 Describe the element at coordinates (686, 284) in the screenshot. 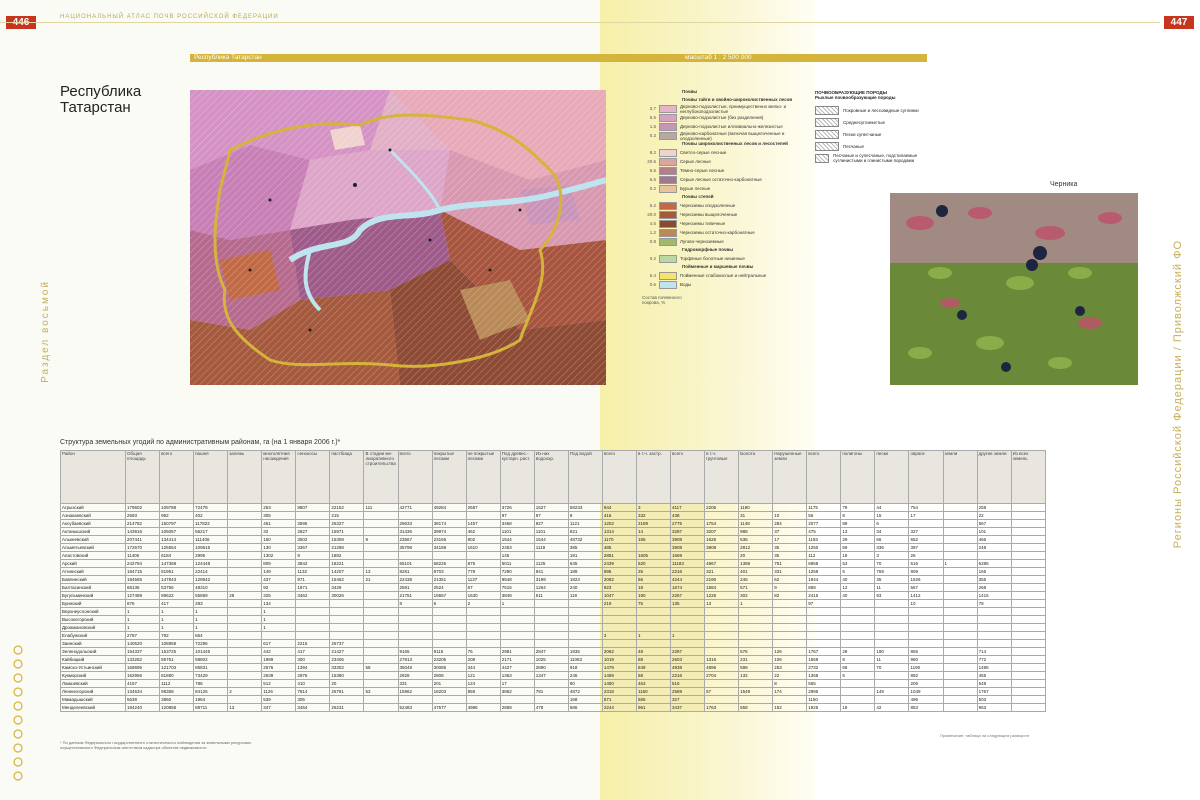

I see `legend-row-label: Воды` at that location.